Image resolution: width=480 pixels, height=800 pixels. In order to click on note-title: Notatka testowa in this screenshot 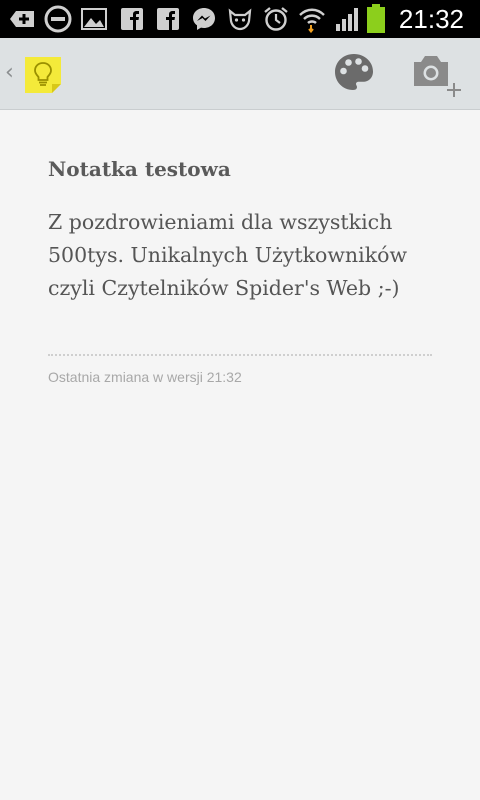, I will do `click(240, 169)`.